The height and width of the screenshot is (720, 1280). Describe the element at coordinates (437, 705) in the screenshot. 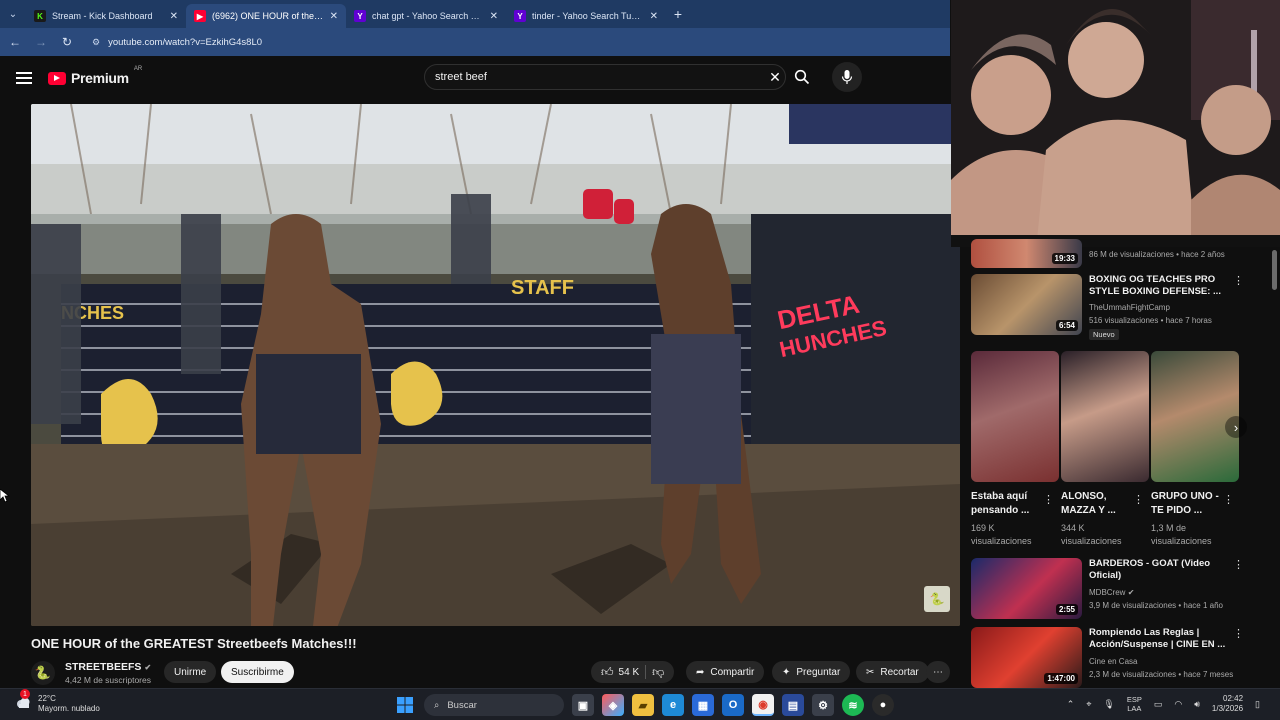

I see `search-icon: ⌕` at that location.